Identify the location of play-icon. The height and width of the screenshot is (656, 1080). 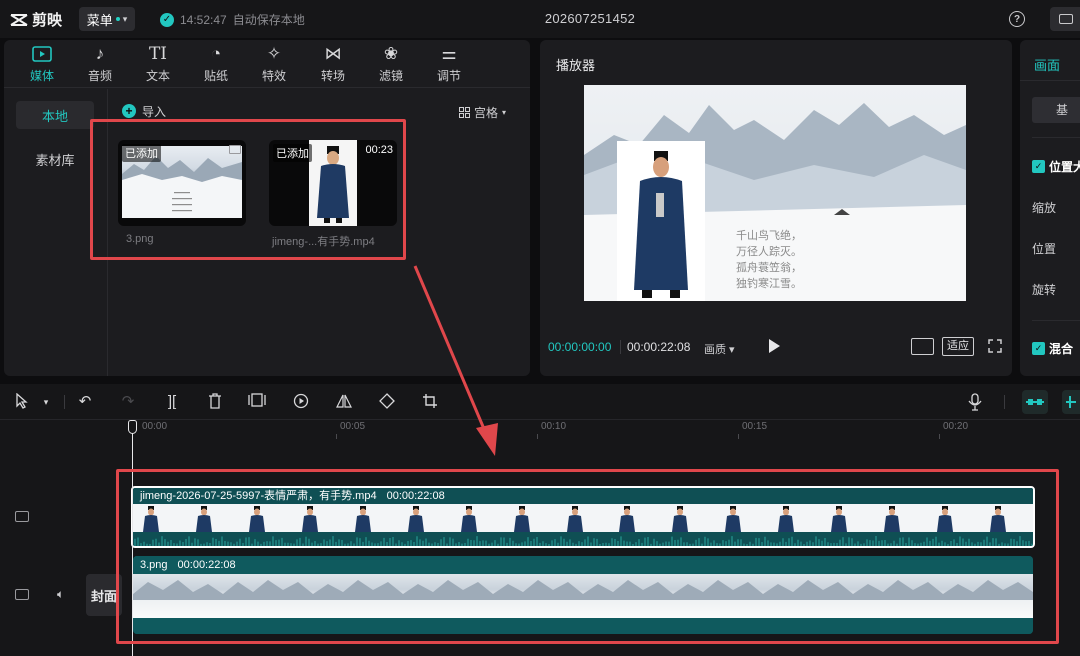
(774, 346).